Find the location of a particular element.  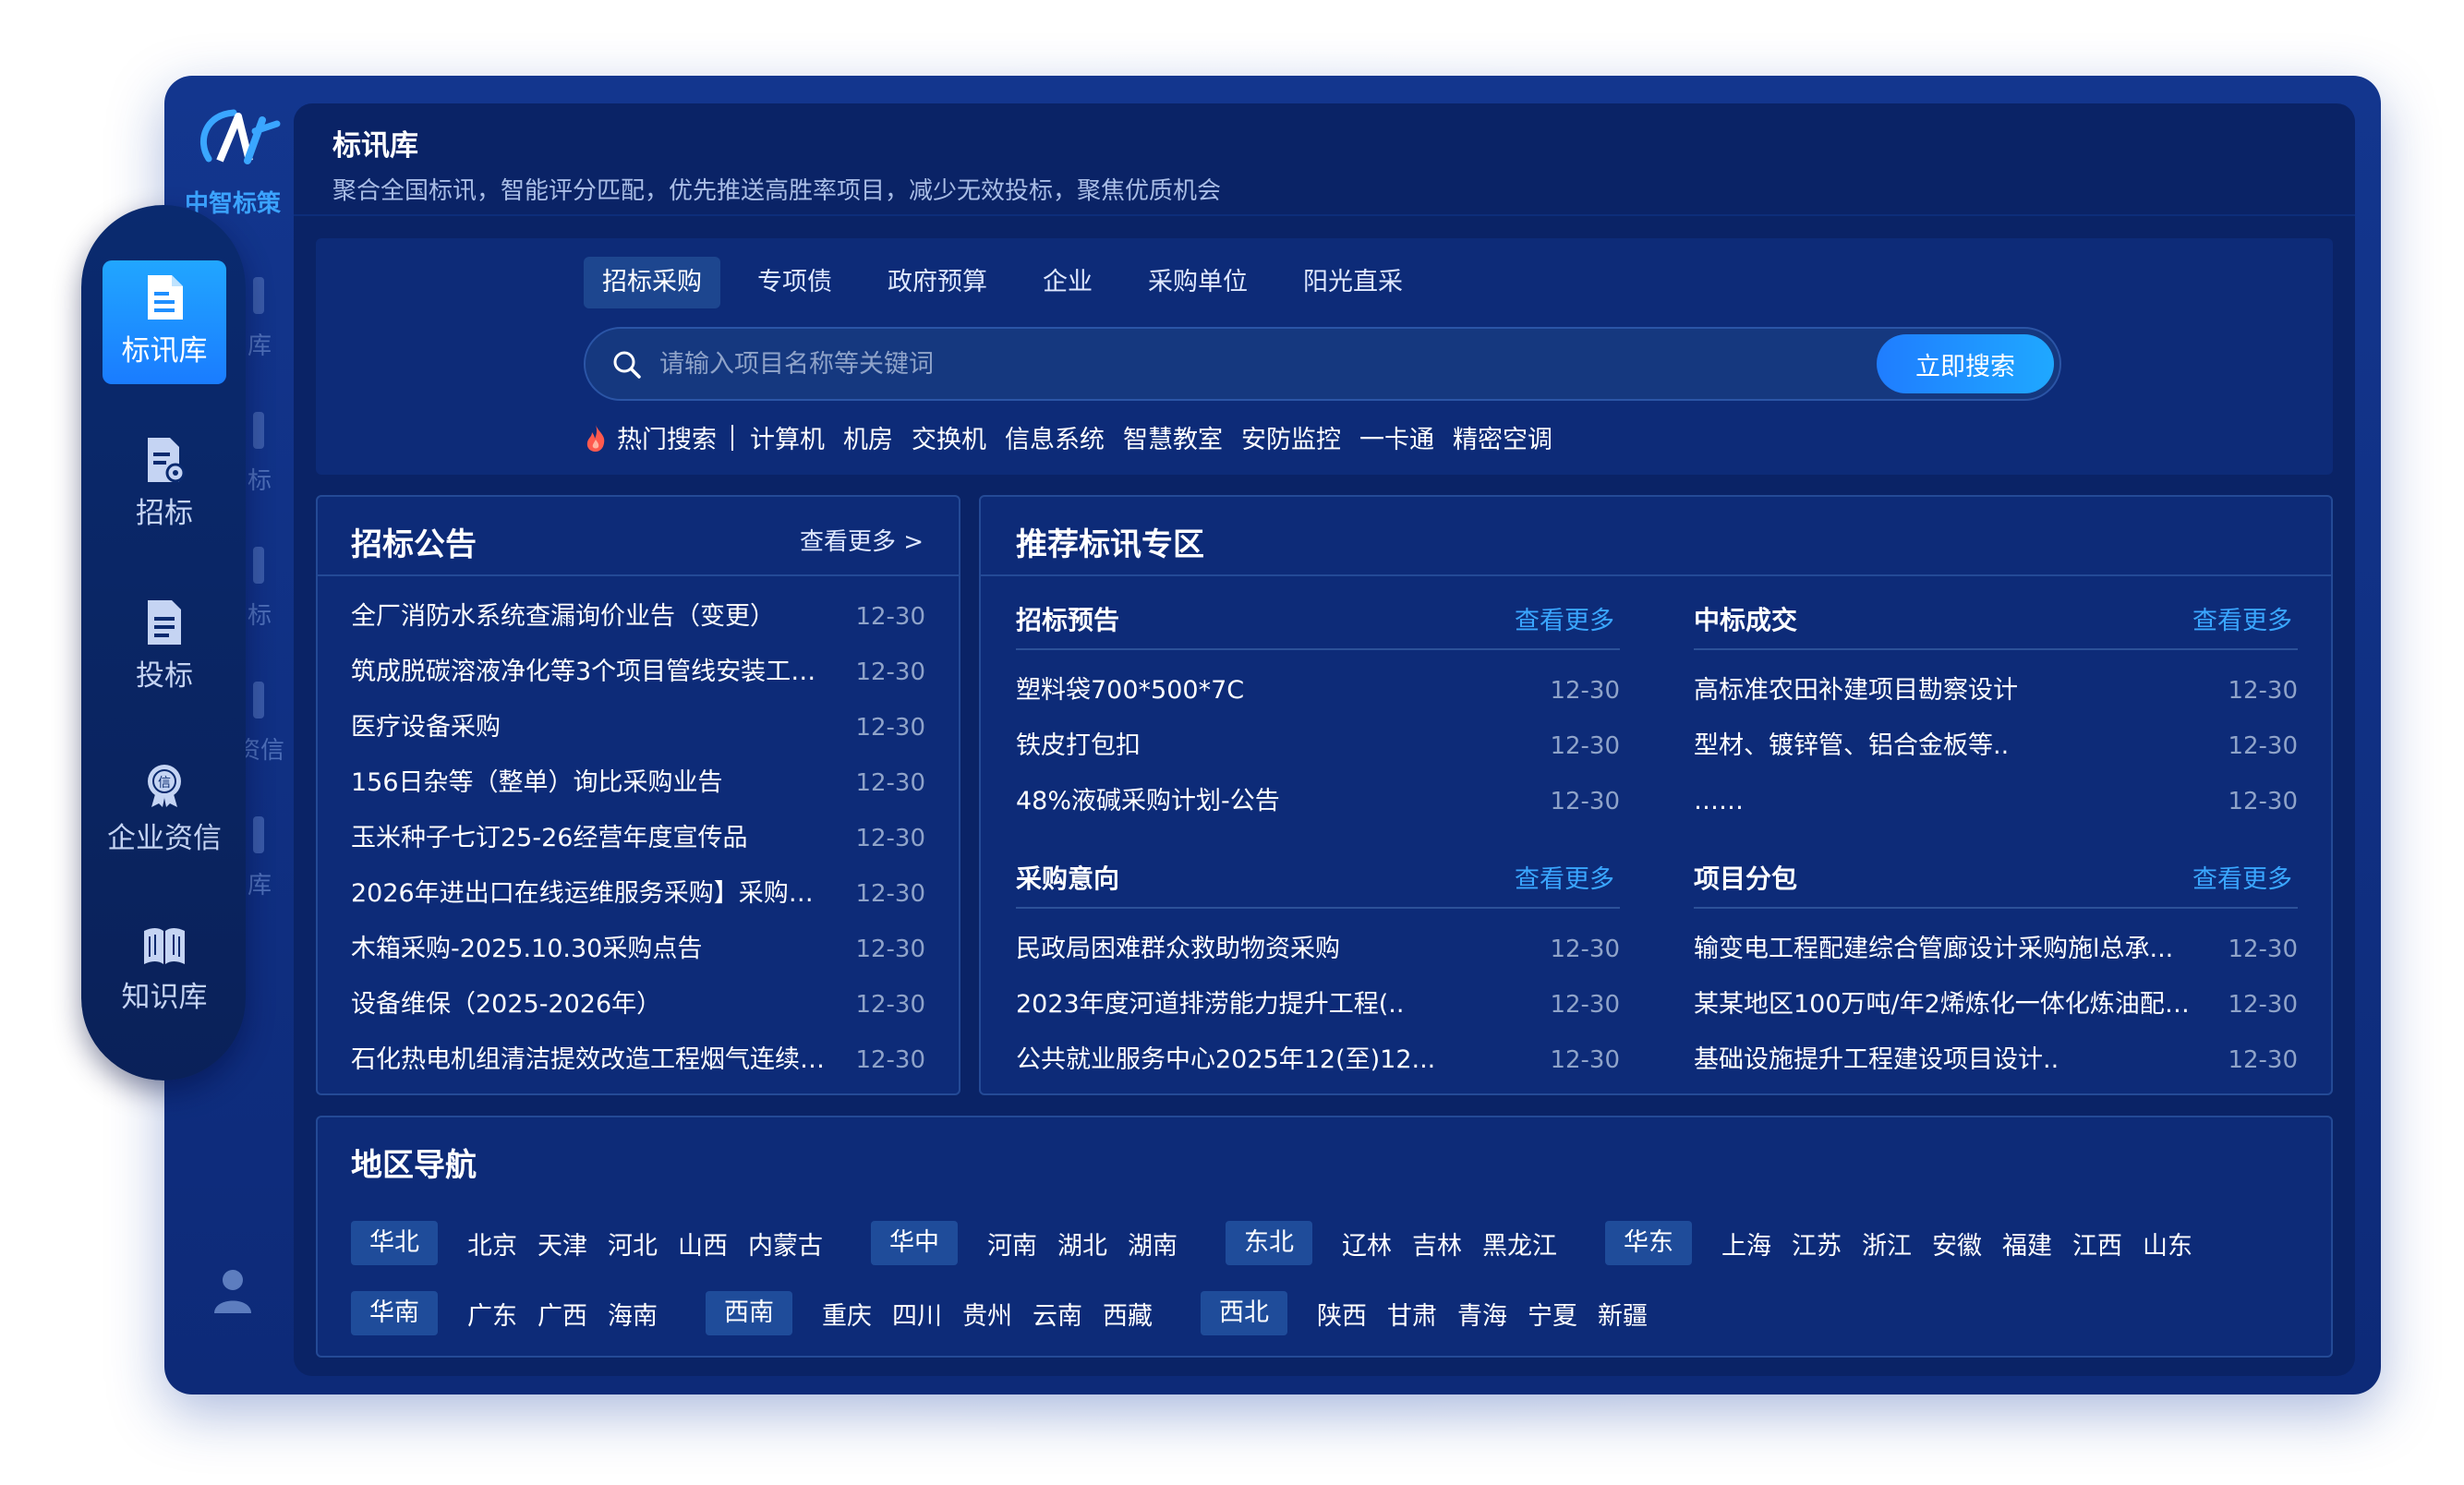

recommend-row: 基础设施提升工程建设项目设计.. 12-30 is located at coordinates (1996, 1060).